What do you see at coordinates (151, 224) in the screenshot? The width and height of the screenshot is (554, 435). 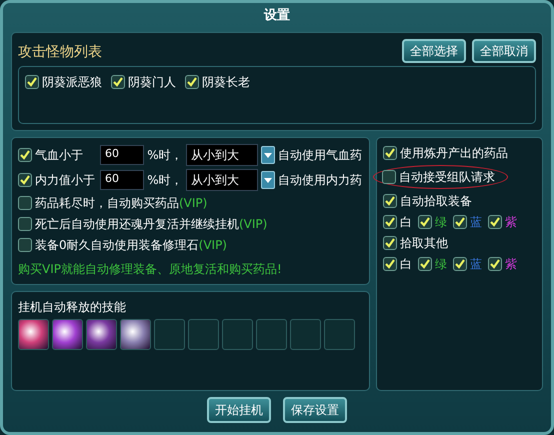 I see `option-label: 死亡后自动使用还魂丹复活并继续挂机(VIP)` at bounding box center [151, 224].